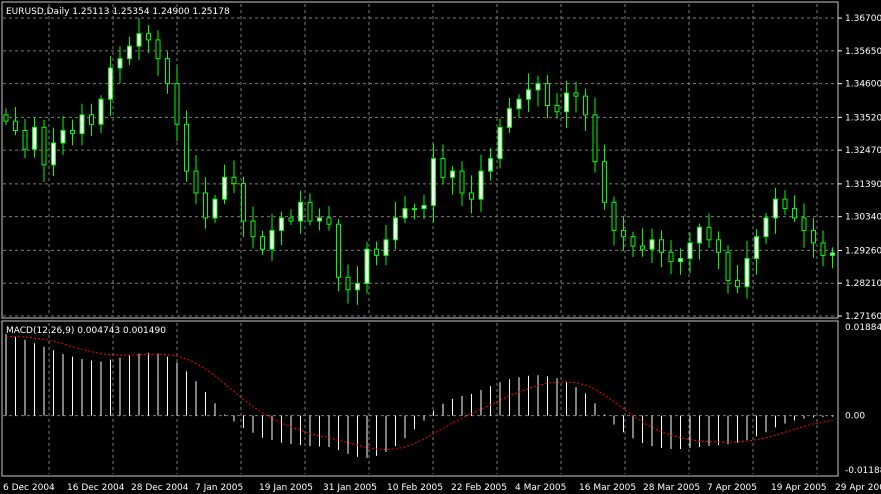 The width and height of the screenshot is (881, 494). Describe the element at coordinates (540, 488) in the screenshot. I see `date-tick-label: 4 Mar 2005` at that location.